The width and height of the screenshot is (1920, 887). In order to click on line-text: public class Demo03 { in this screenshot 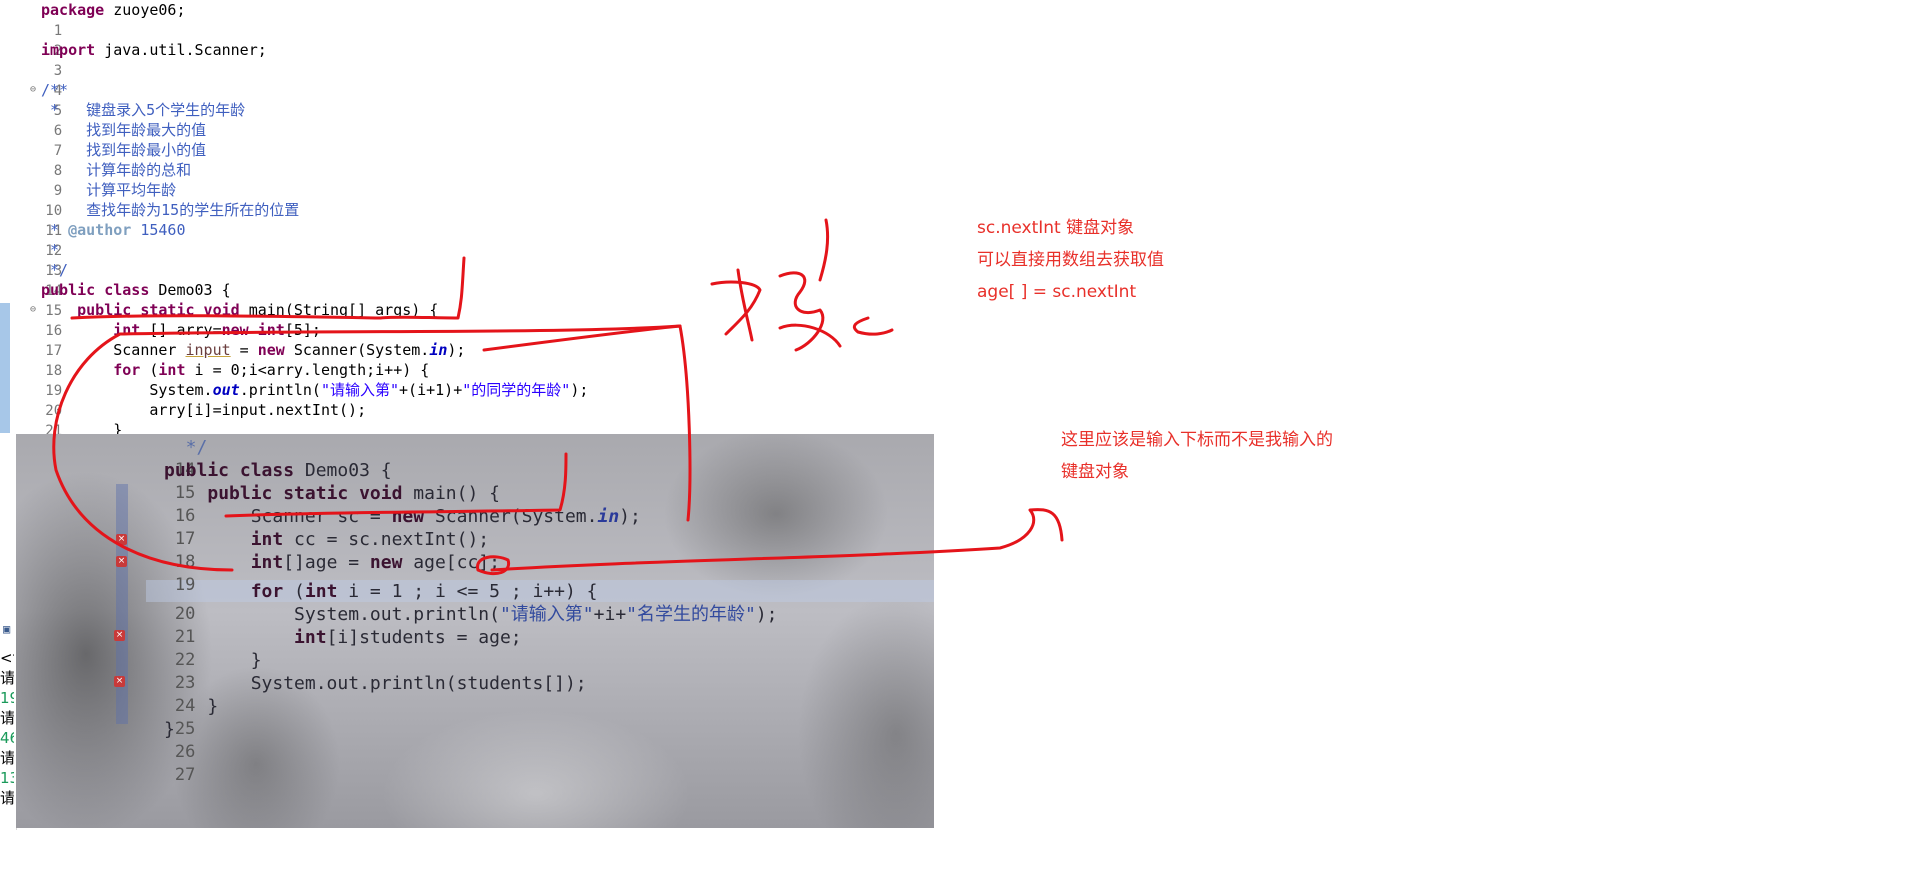, I will do `click(136, 290)`.